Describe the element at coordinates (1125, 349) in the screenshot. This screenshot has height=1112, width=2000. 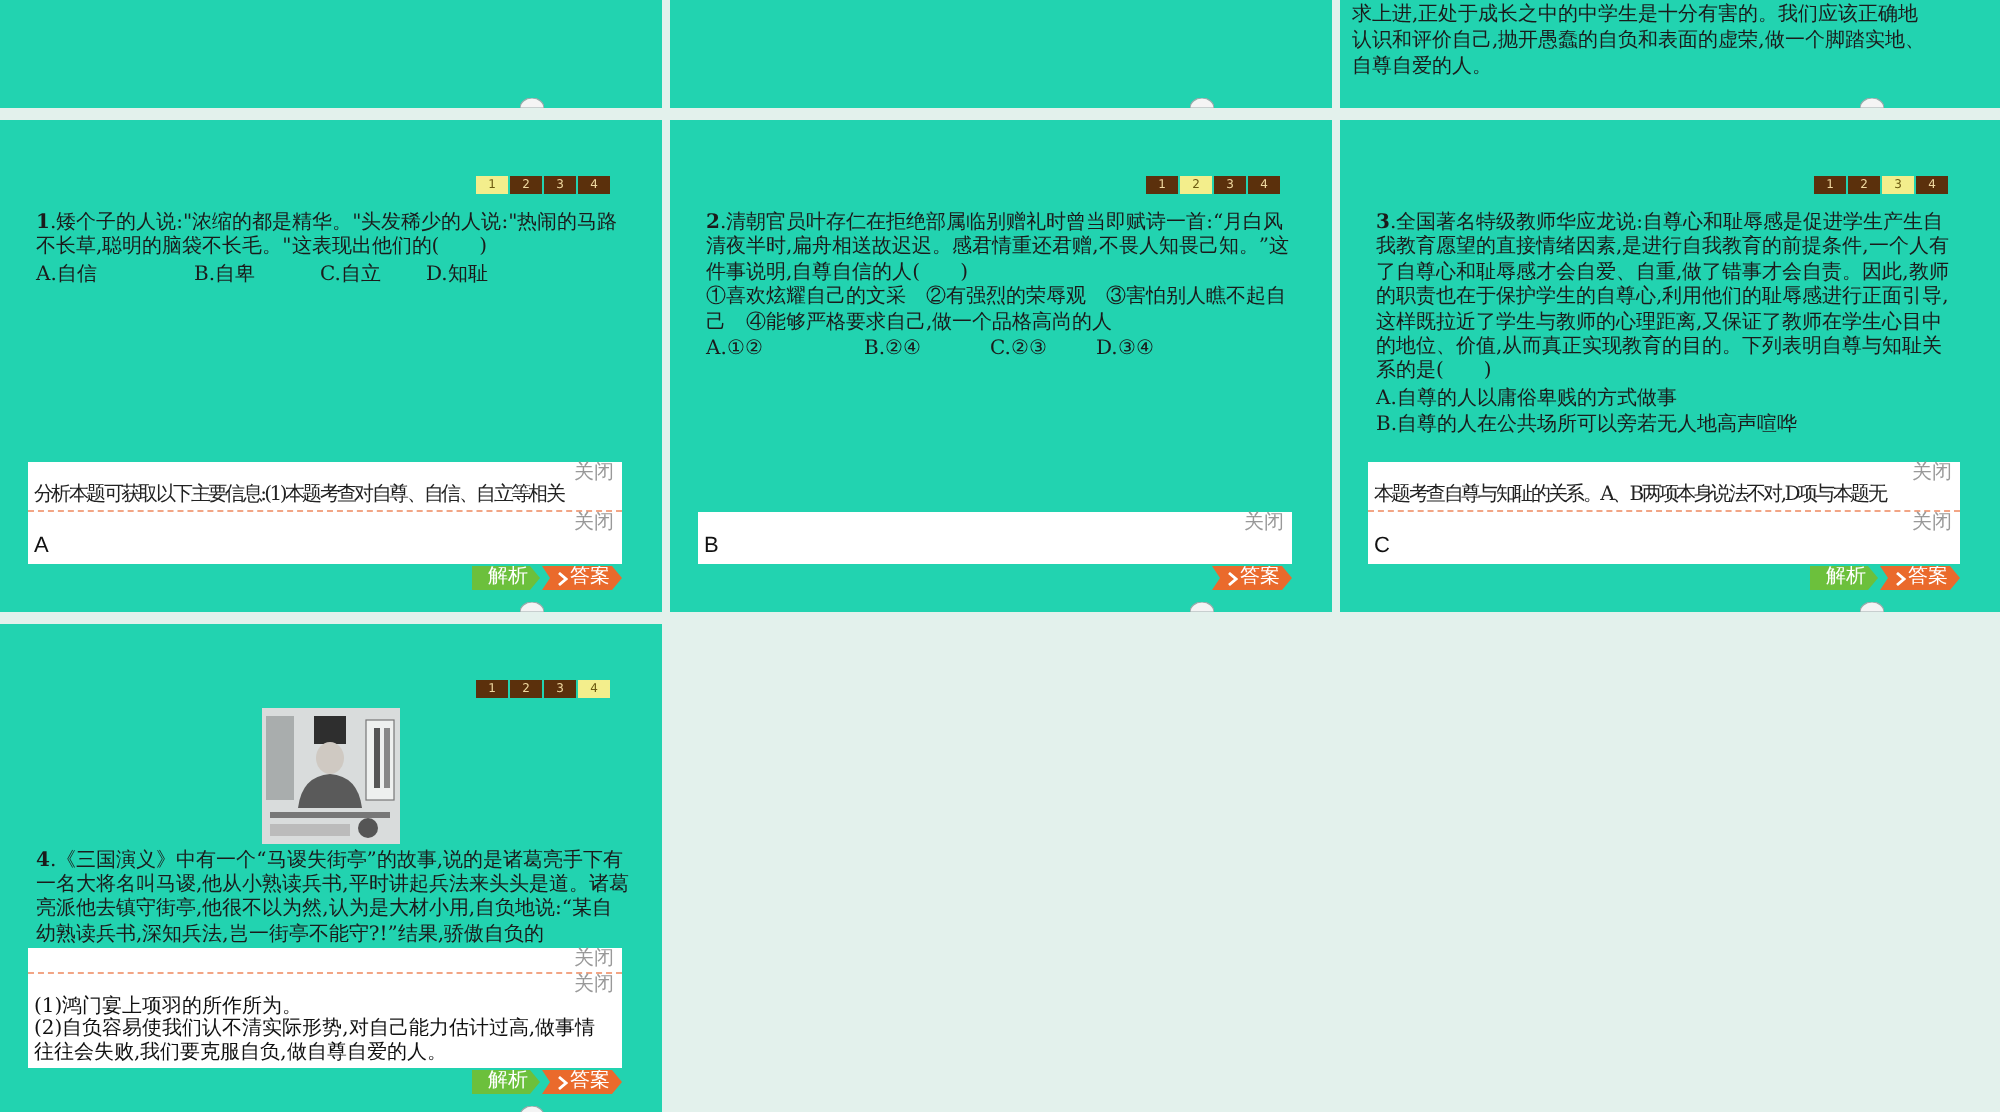
I see `option-text: D.③④` at that location.